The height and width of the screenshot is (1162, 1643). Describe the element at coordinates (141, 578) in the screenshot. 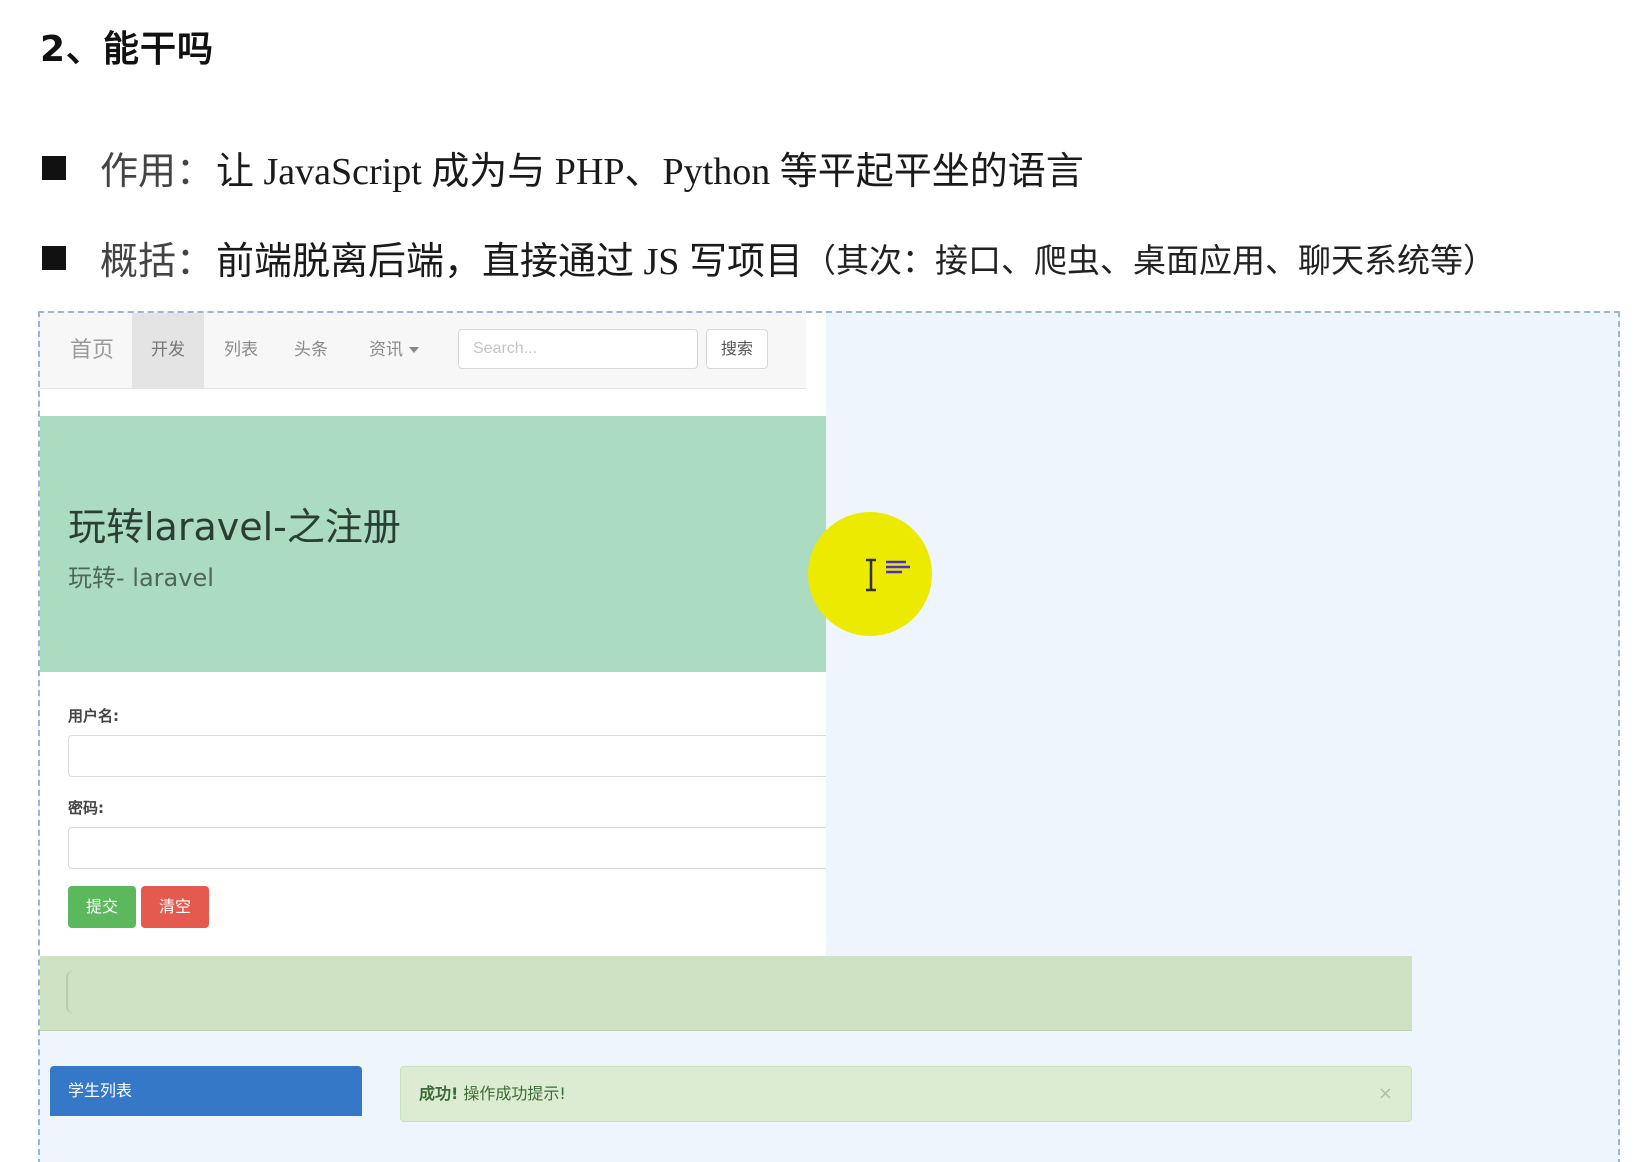

I see `hero-subtitle: 玩转- laravel` at that location.